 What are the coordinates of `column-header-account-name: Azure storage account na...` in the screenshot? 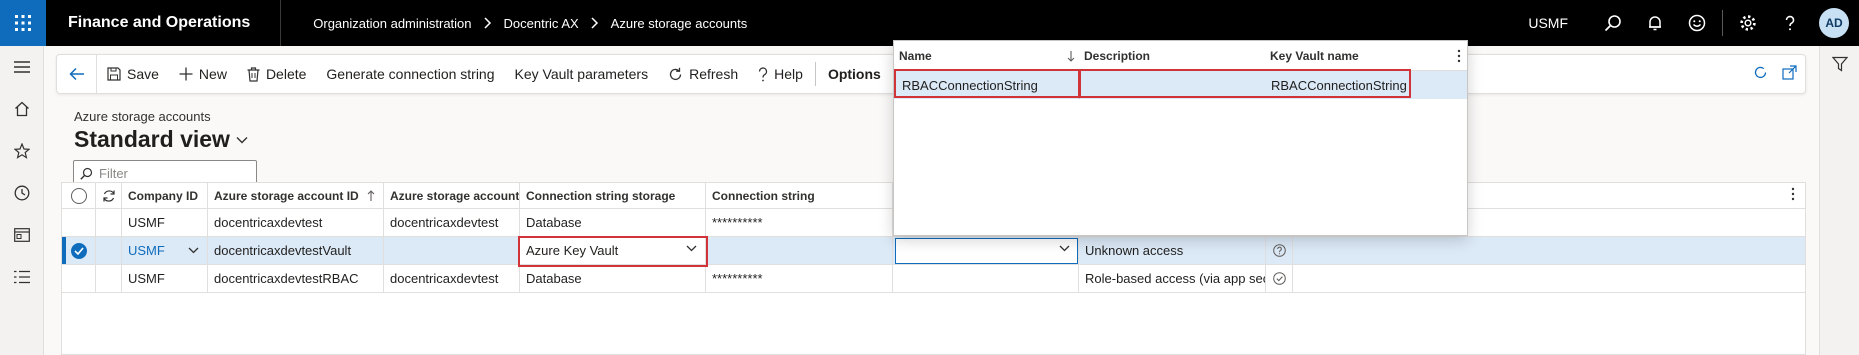 It's located at (452, 195).